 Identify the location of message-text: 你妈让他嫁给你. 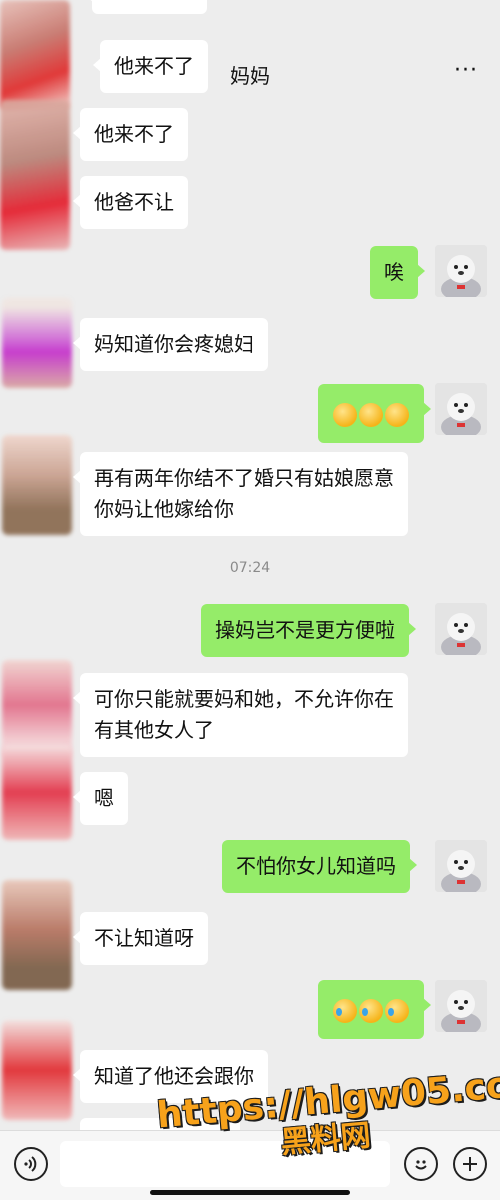
(164, 509).